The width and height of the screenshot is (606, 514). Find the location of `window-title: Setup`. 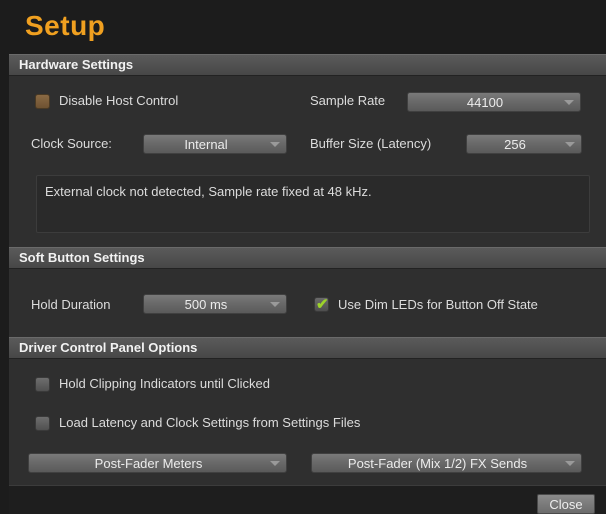

window-title: Setup is located at coordinates (65, 25).